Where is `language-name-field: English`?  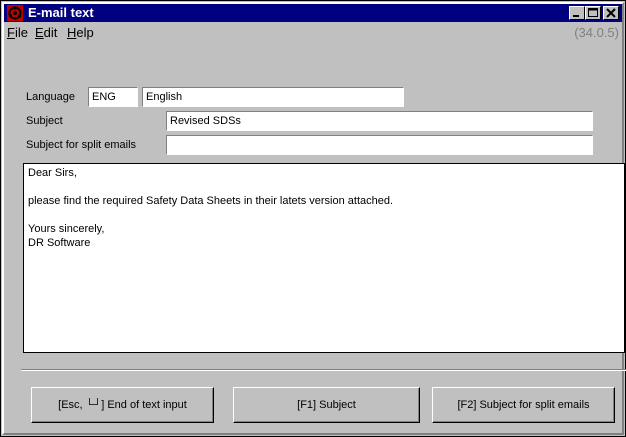
language-name-field: English is located at coordinates (273, 97).